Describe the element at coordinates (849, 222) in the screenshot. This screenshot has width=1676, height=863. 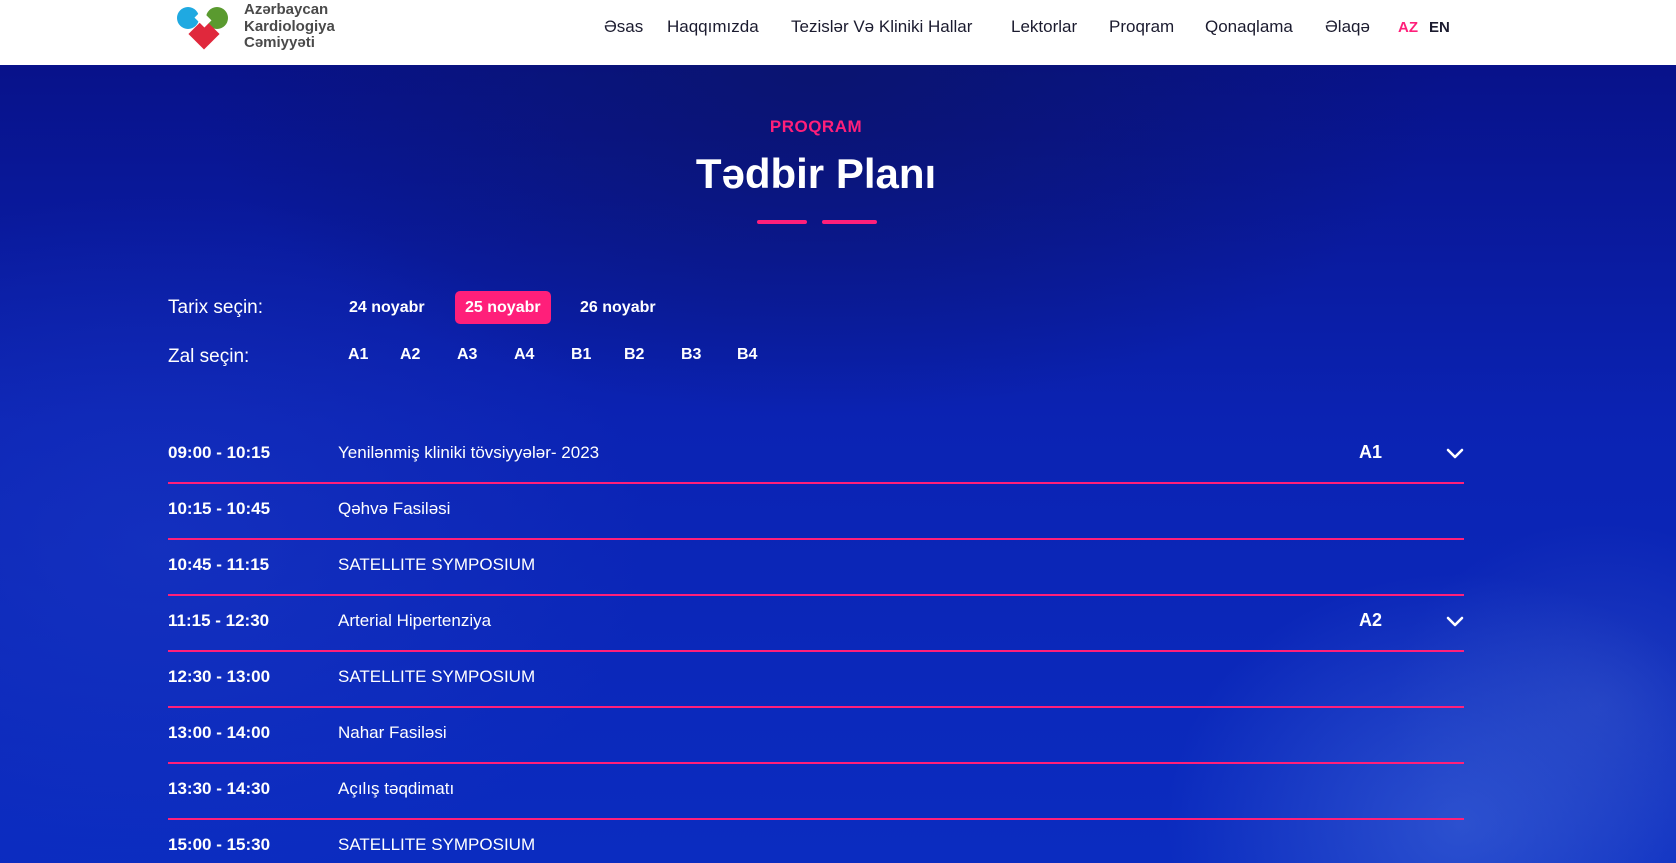
I see `title-underline-right` at that location.